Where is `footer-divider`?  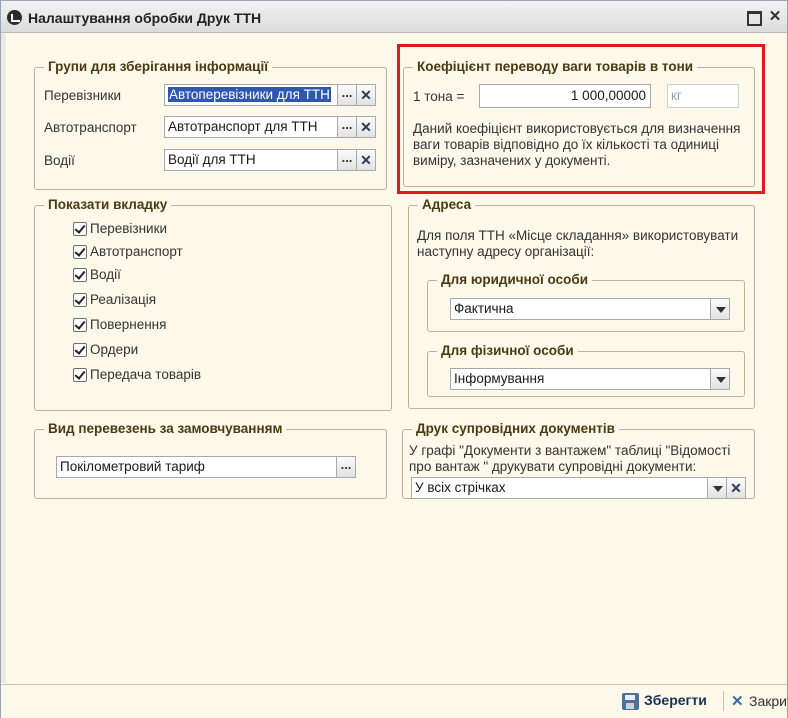
footer-divider is located at coordinates (723, 701).